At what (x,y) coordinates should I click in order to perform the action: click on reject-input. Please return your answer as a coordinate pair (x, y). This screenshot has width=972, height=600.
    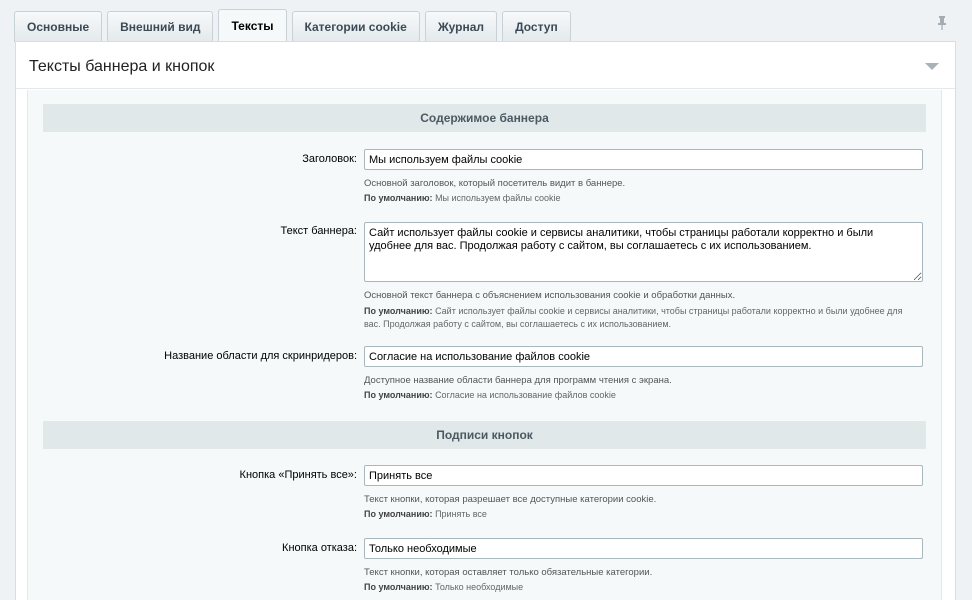
    Looking at the image, I should click on (643, 548).